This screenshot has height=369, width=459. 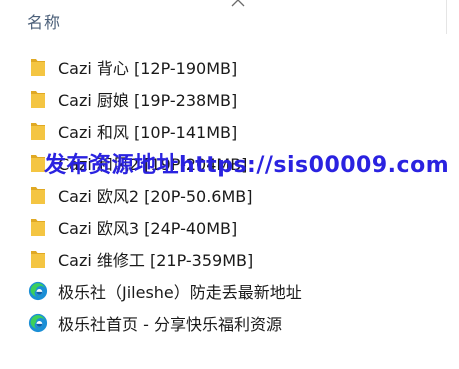 What do you see at coordinates (180, 292) in the screenshot?
I see `item-label: 极乐社（Jileshe）防走丢最新地址` at bounding box center [180, 292].